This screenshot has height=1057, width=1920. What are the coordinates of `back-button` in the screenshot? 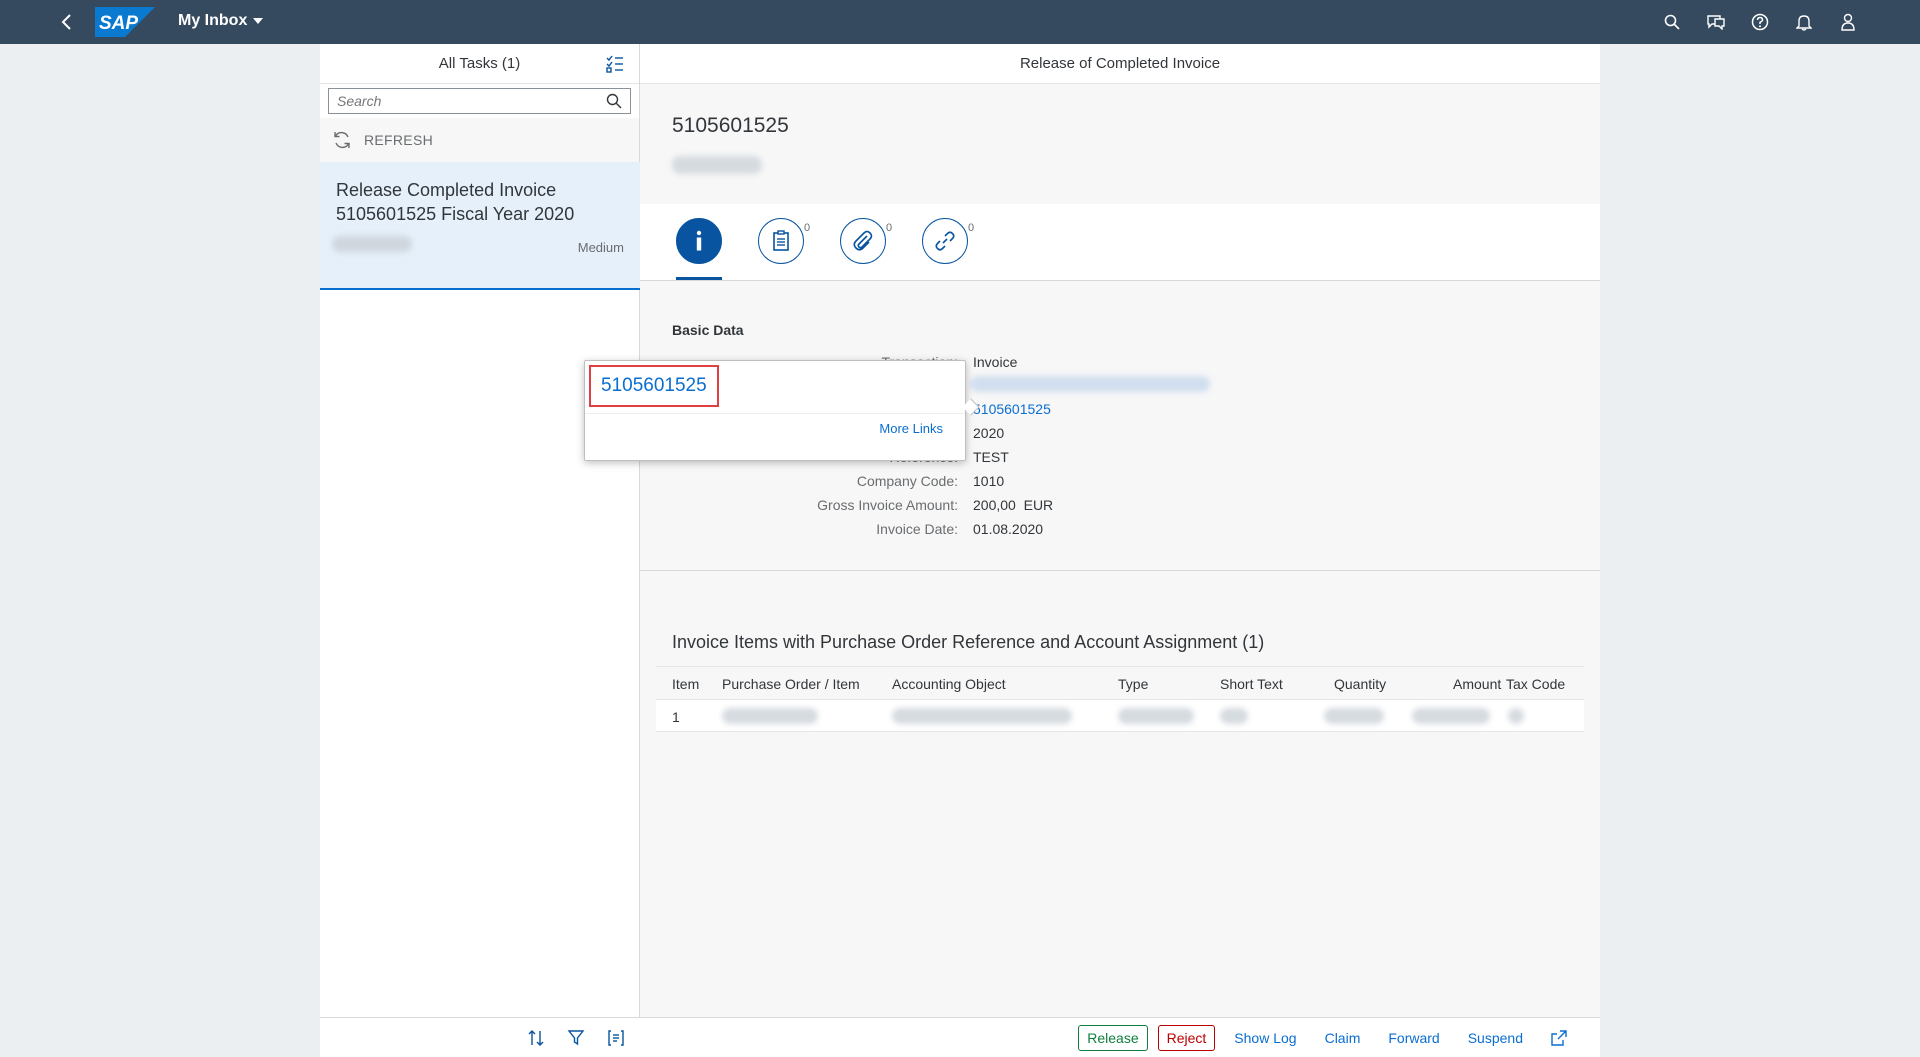 It's located at (67, 22).